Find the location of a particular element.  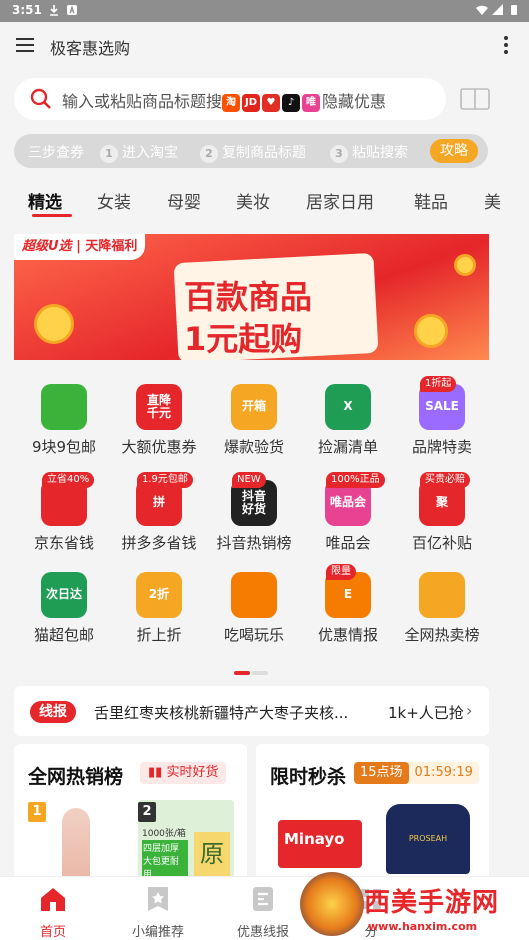

step-1: 1 进入淘宝 is located at coordinates (139, 152).